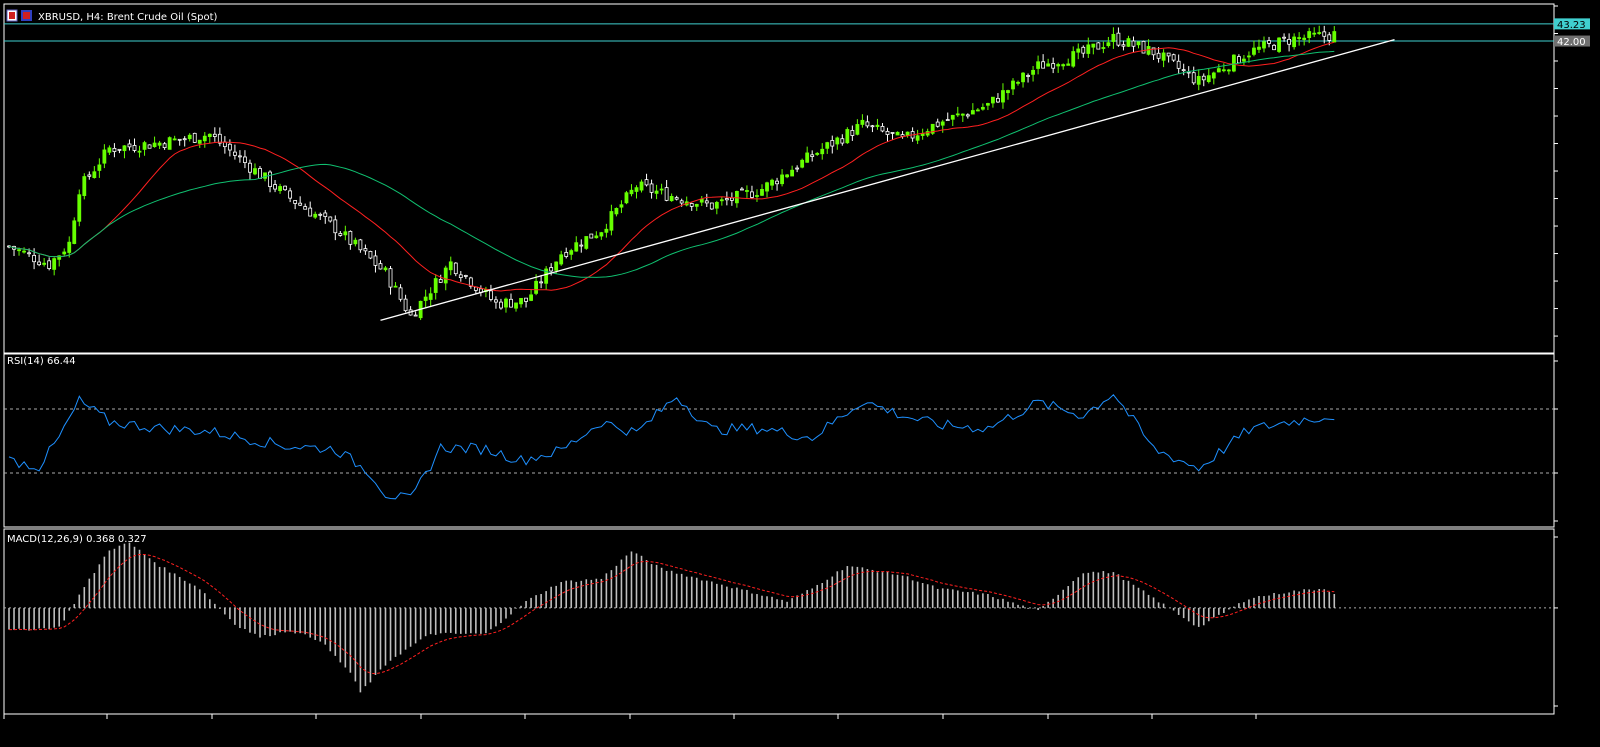 Image resolution: width=1600 pixels, height=747 pixels. Describe the element at coordinates (77, 539) in the screenshot. I see `macd-title: MACD(12,26,9) 0.368 0.327` at that location.